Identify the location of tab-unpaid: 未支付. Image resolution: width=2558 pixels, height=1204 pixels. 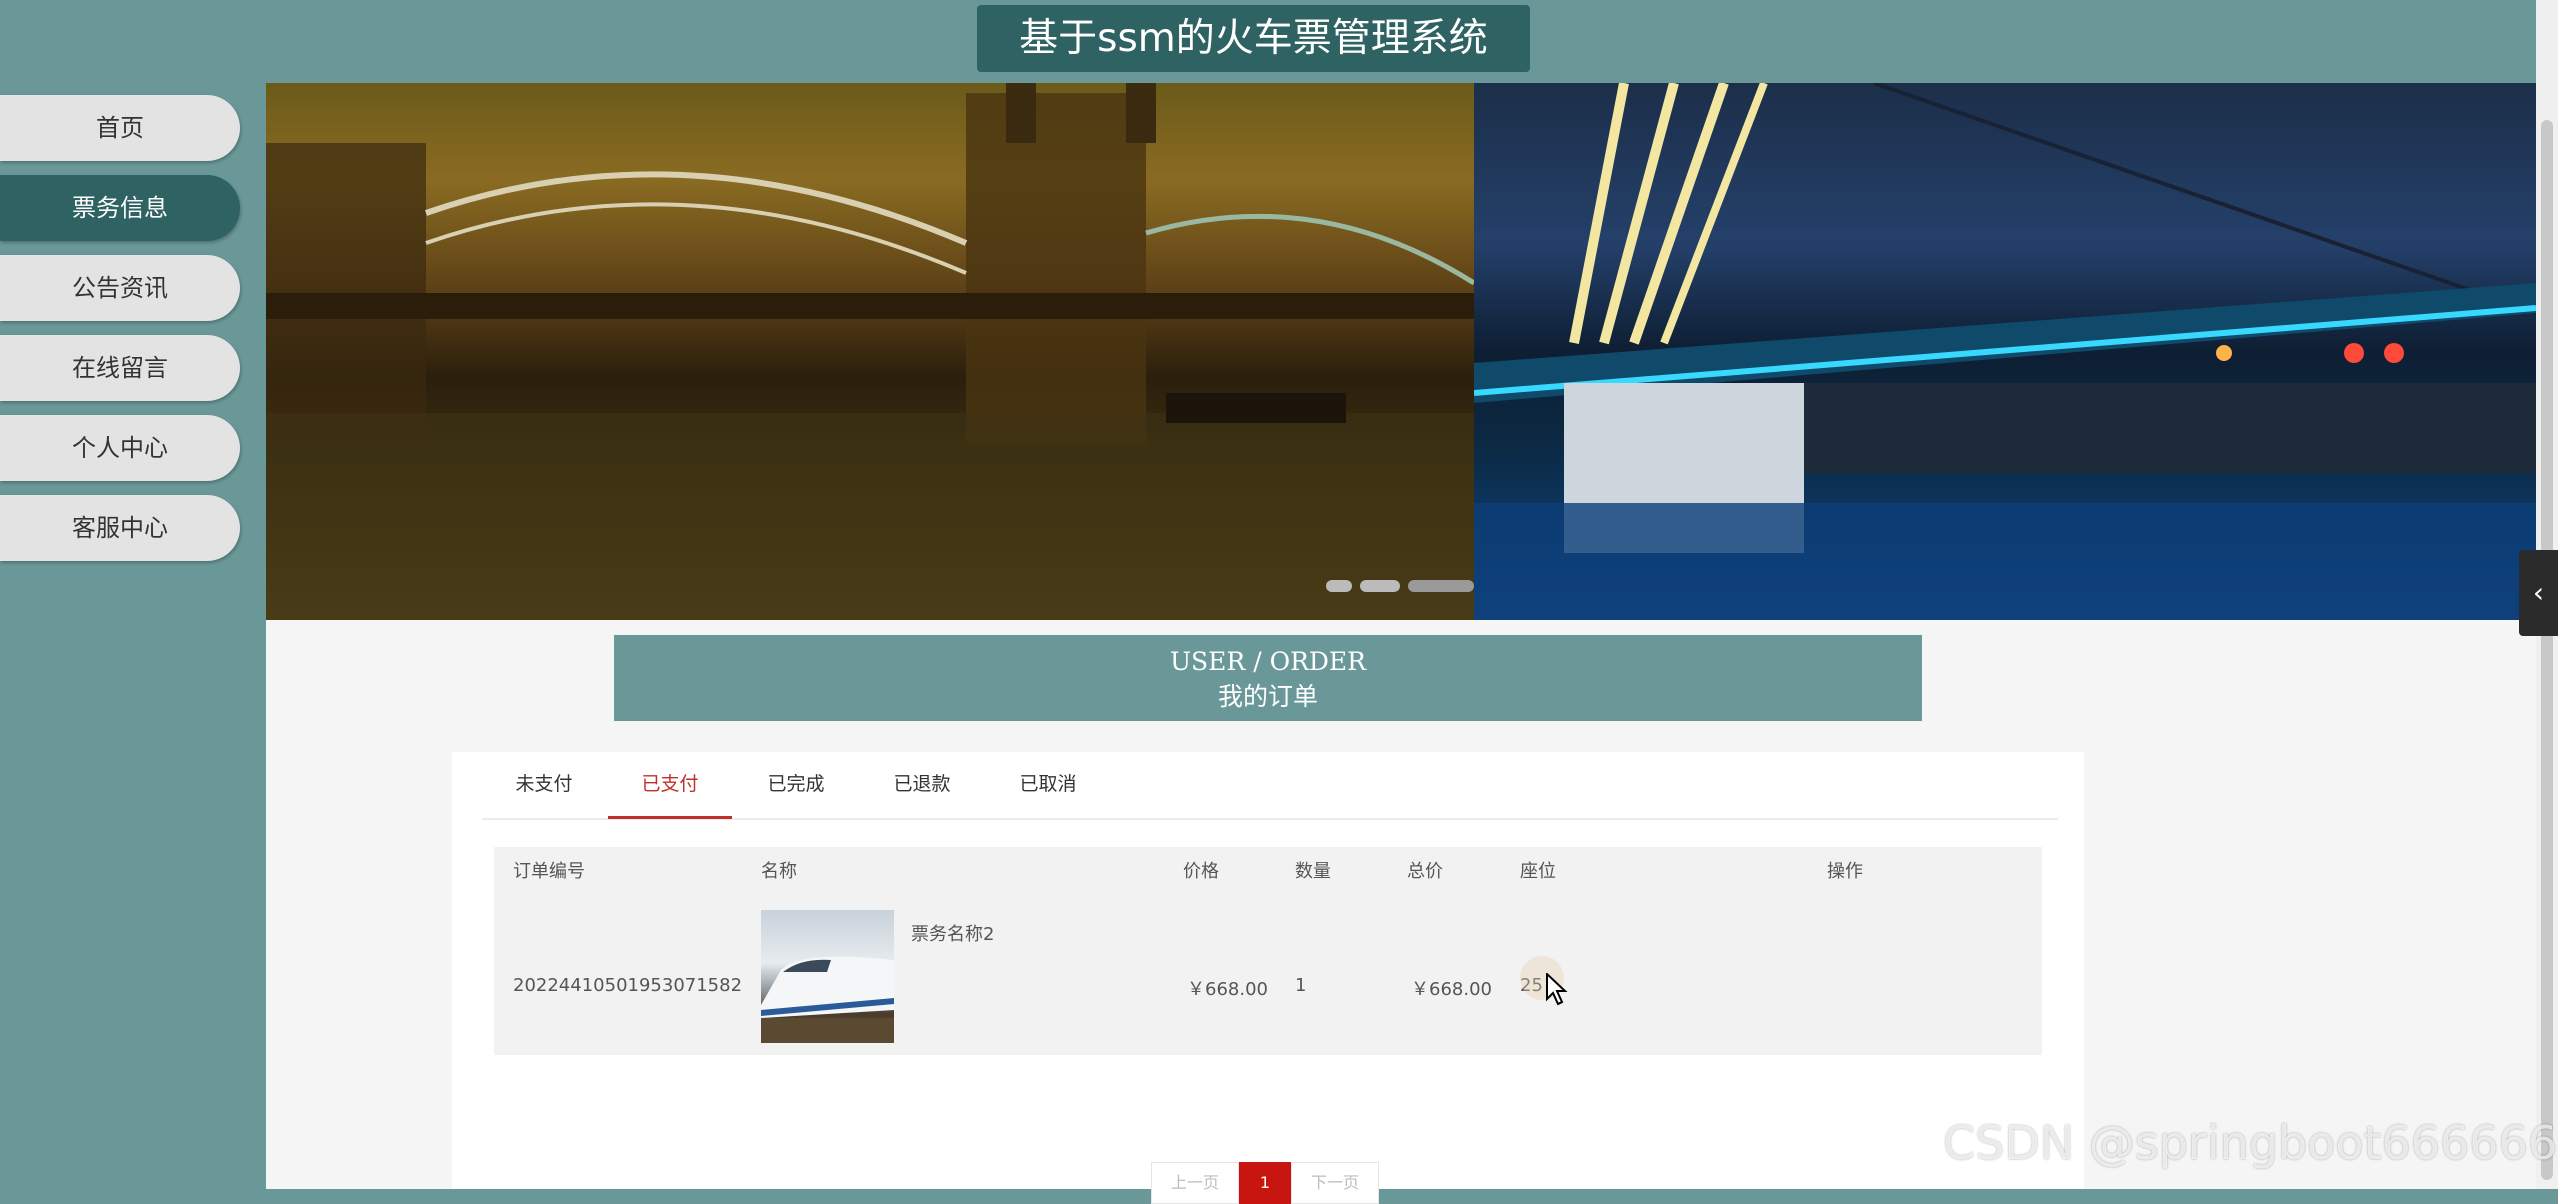
(544, 784).